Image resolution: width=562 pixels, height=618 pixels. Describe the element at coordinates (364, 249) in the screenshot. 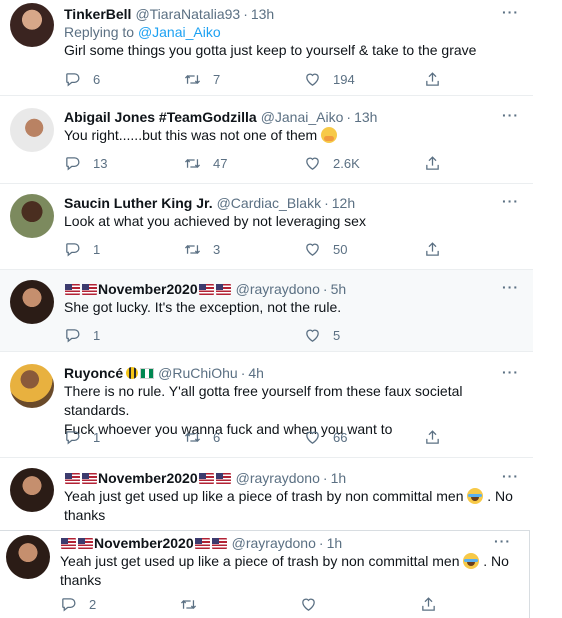

I see `like-button: 50` at that location.